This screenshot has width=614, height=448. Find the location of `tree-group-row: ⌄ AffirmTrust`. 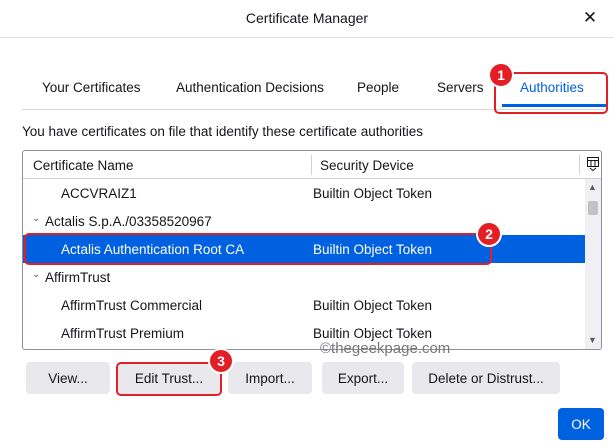

tree-group-row: ⌄ AffirmTrust is located at coordinates (304, 277).